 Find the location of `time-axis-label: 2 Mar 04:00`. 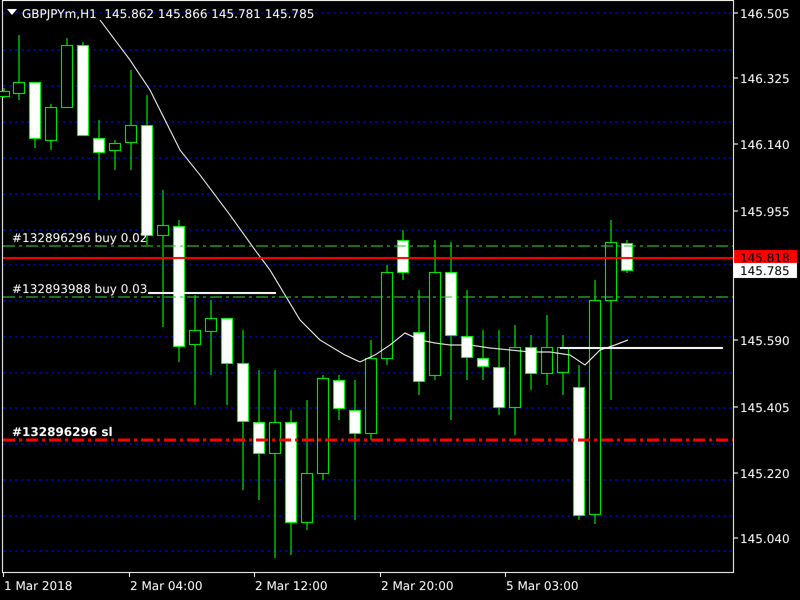

time-axis-label: 2 Mar 04:00 is located at coordinates (166, 586).